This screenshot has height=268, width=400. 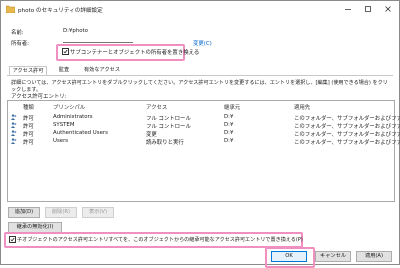 I want to click on entry-principal: Authenticated Users, so click(x=80, y=133).